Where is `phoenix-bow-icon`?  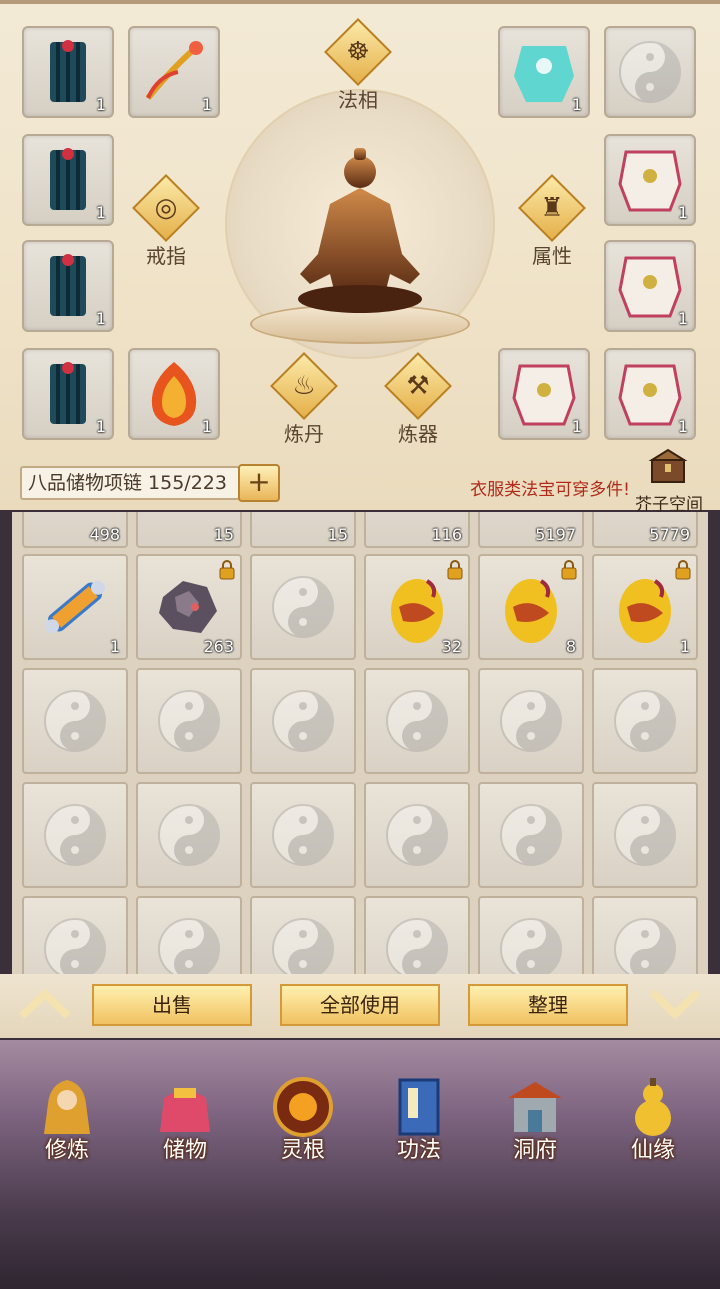
phoenix-bow-icon is located at coordinates (174, 70).